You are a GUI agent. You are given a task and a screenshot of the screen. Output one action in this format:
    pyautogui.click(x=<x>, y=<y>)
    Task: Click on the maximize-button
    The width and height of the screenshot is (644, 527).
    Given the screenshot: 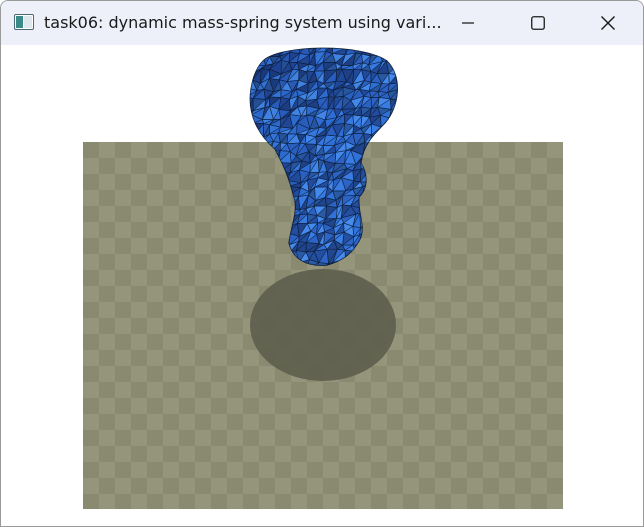 What is the action you would take?
    pyautogui.click(x=538, y=23)
    